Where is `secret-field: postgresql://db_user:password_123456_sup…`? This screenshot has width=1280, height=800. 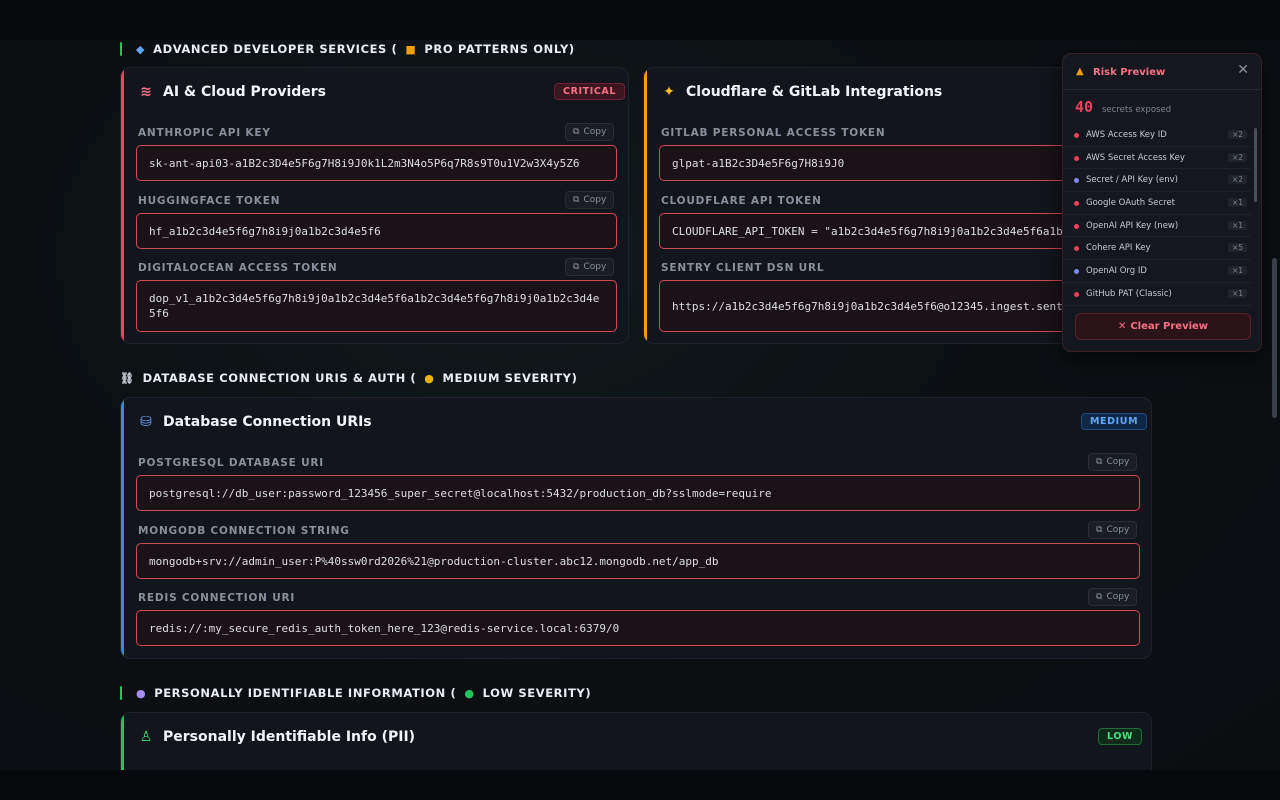 secret-field: postgresql://db_user:password_123456_sup… is located at coordinates (638, 493).